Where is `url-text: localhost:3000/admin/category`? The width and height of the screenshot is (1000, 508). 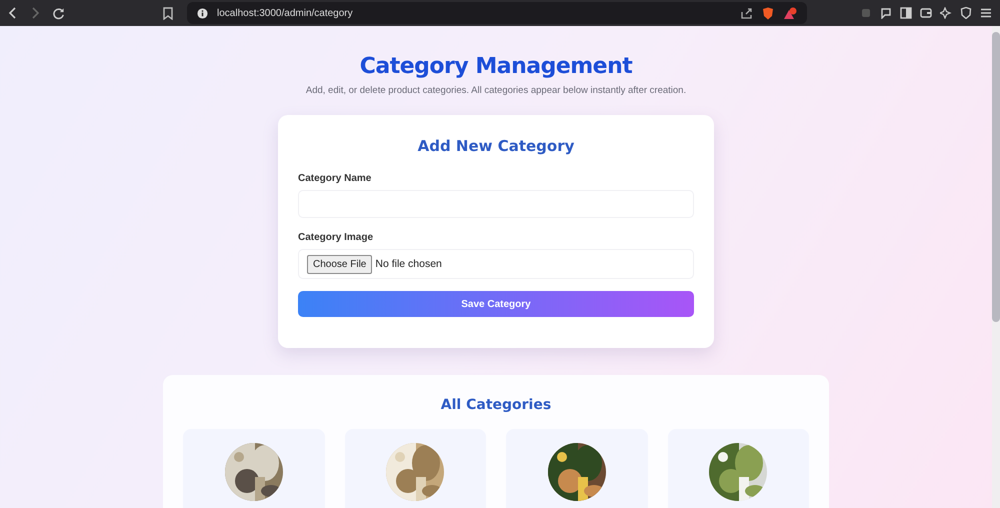
url-text: localhost:3000/admin/category is located at coordinates (285, 13).